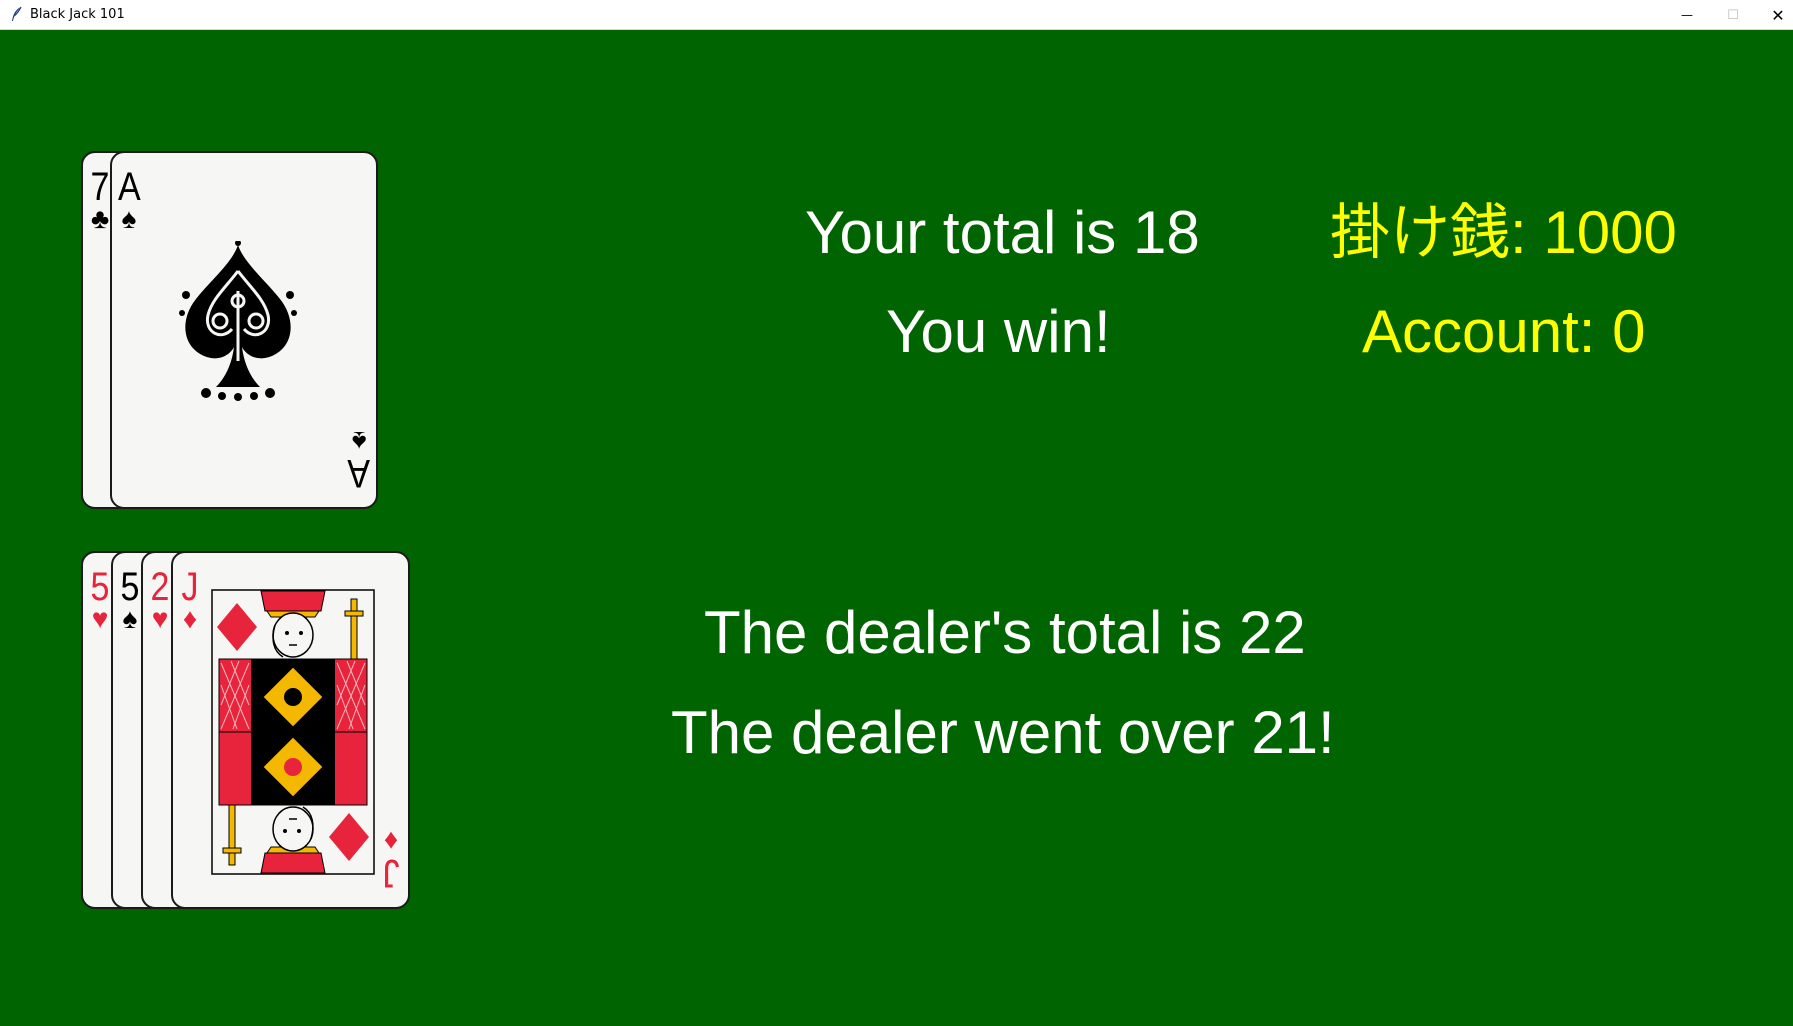 This screenshot has width=1793, height=1026. I want to click on card-index: J ♦, so click(190, 600).